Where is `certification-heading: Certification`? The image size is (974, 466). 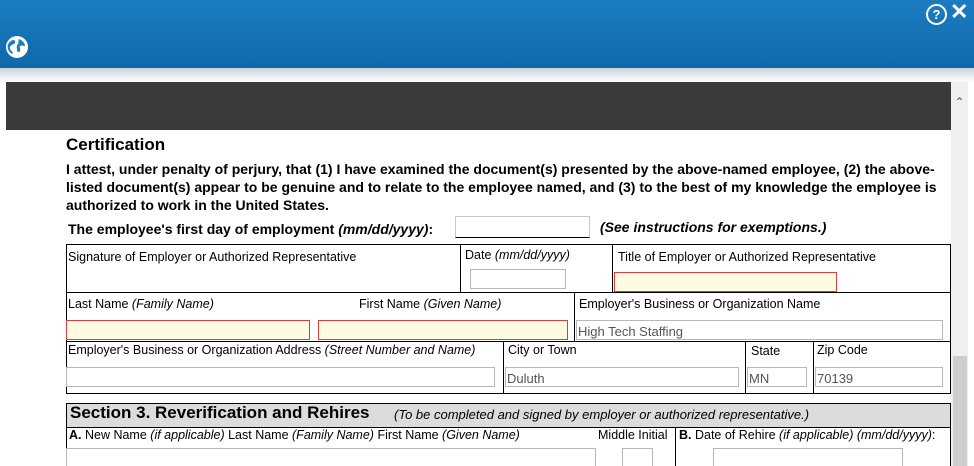
certification-heading: Certification is located at coordinates (116, 144).